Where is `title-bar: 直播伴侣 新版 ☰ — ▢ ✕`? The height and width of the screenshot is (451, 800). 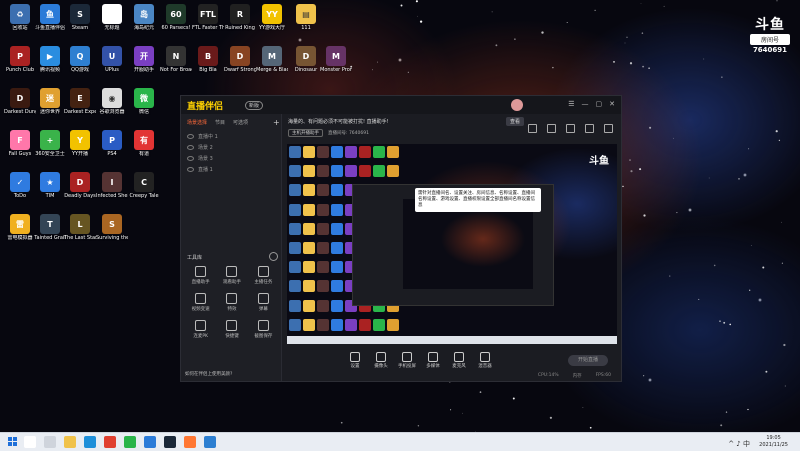
title-bar: 直播伴侣 新版 ☰ — ▢ ✕ is located at coordinates (401, 105).